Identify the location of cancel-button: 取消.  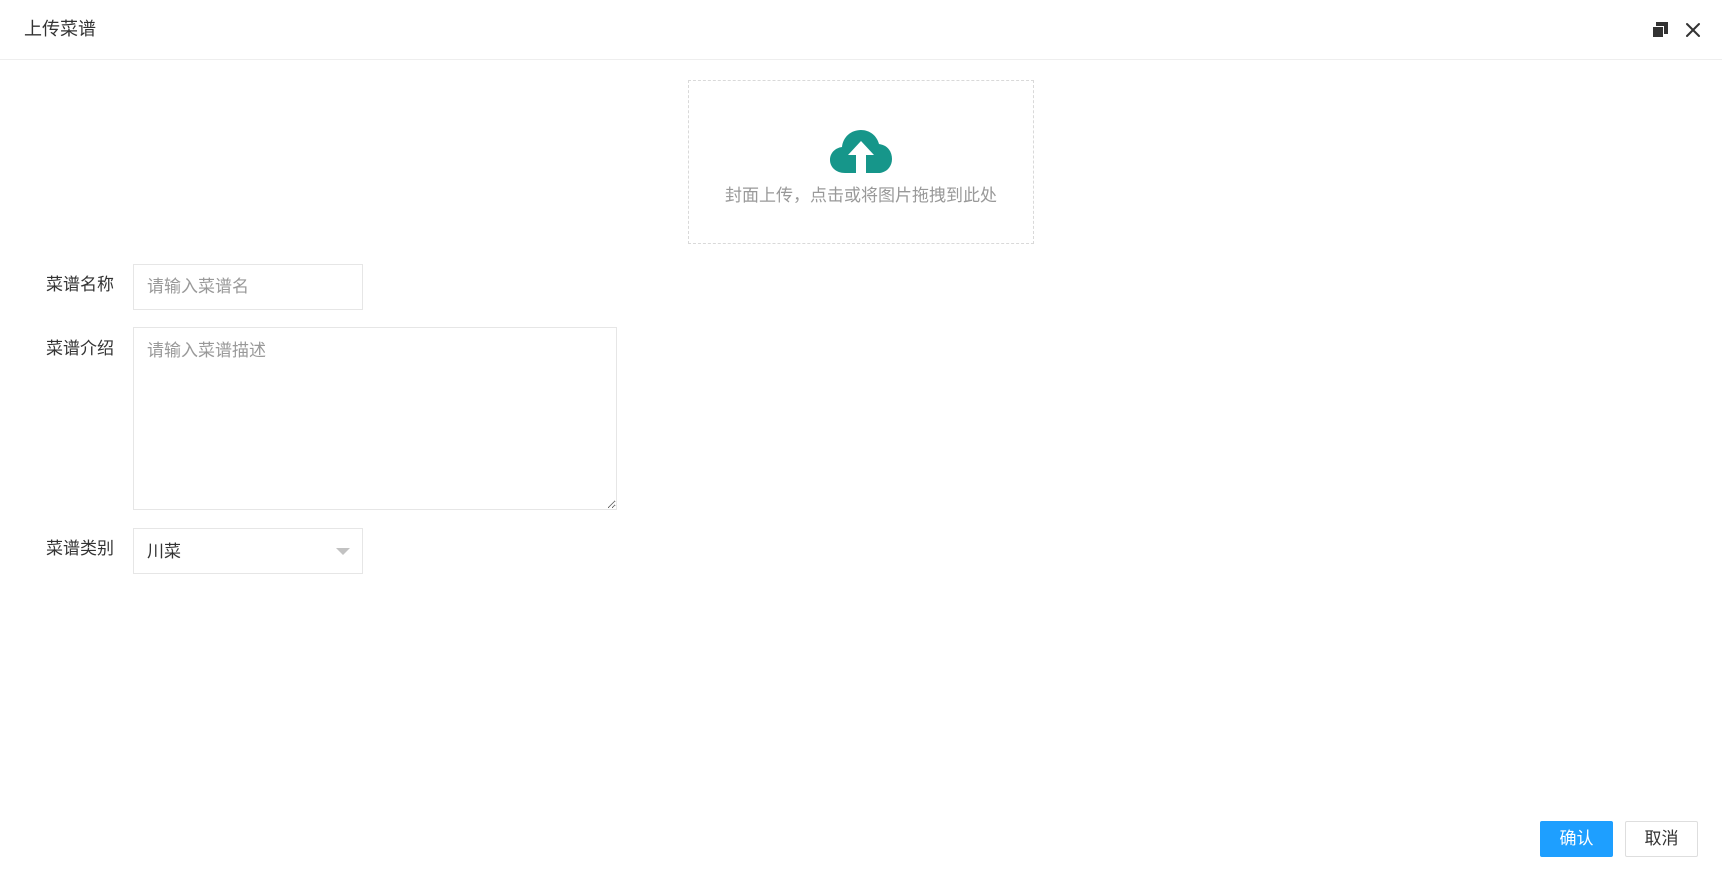
(1661, 839).